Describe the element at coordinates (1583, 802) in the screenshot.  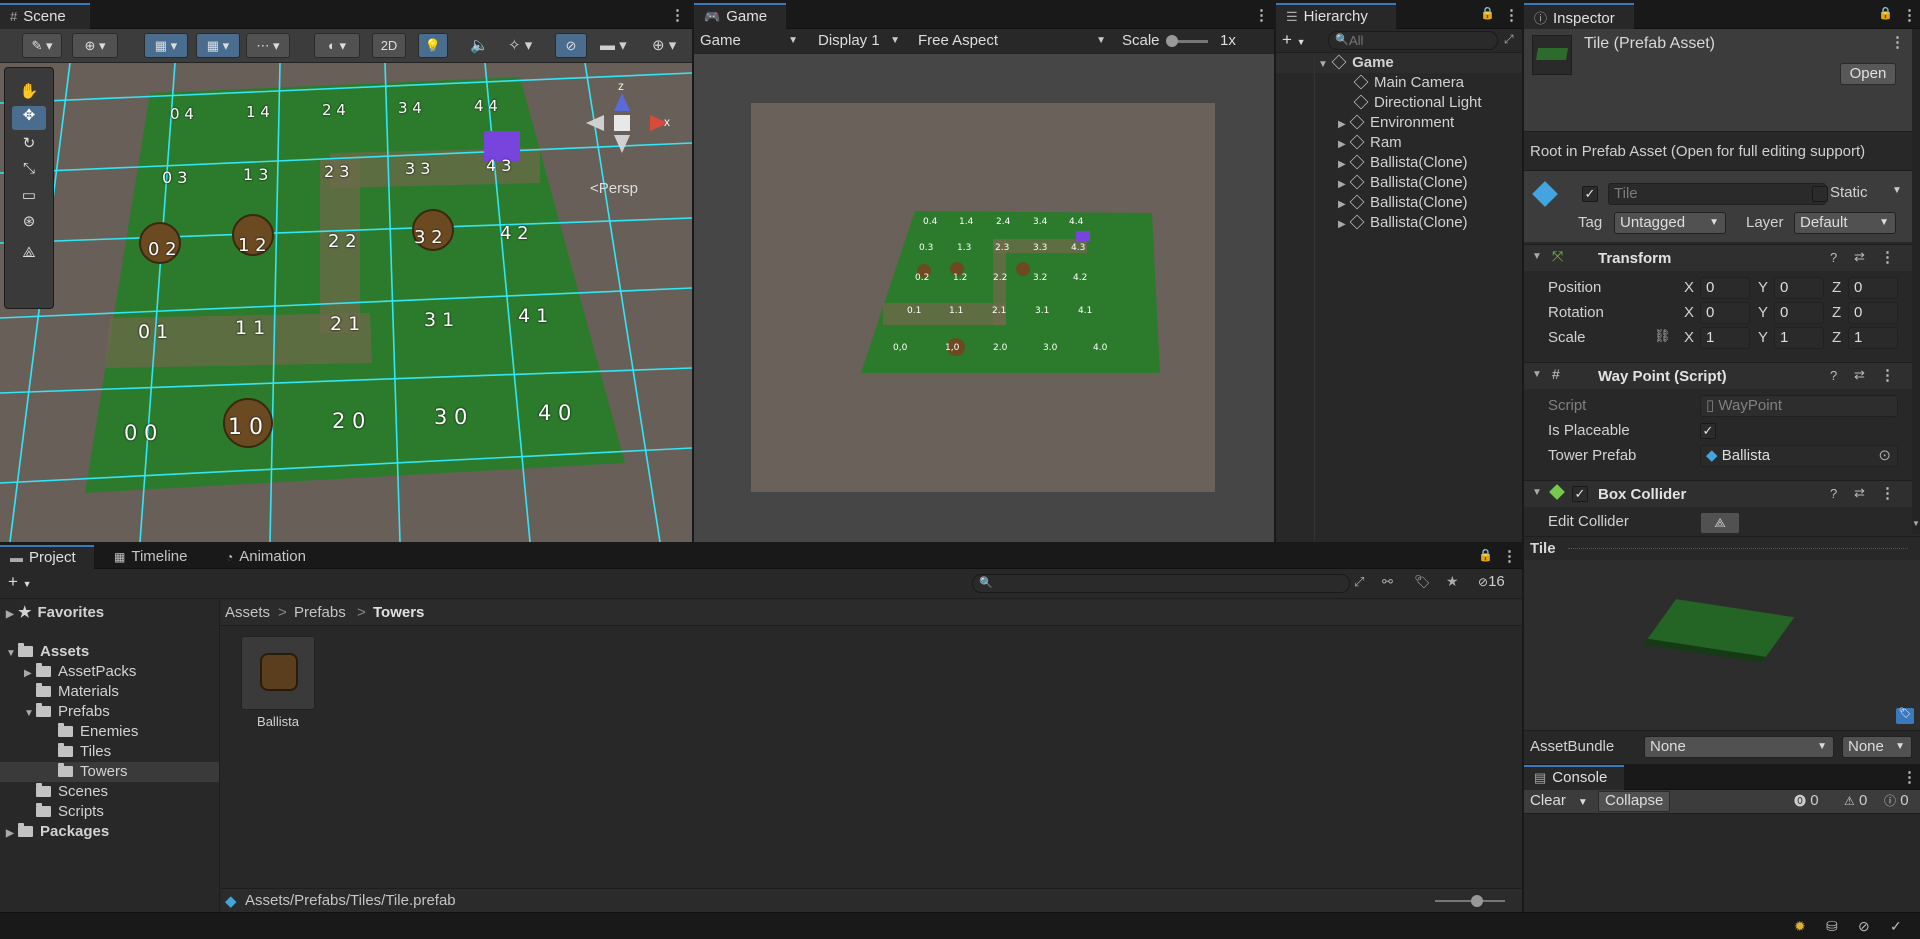
I see `chevron-down-icon: ▼` at that location.